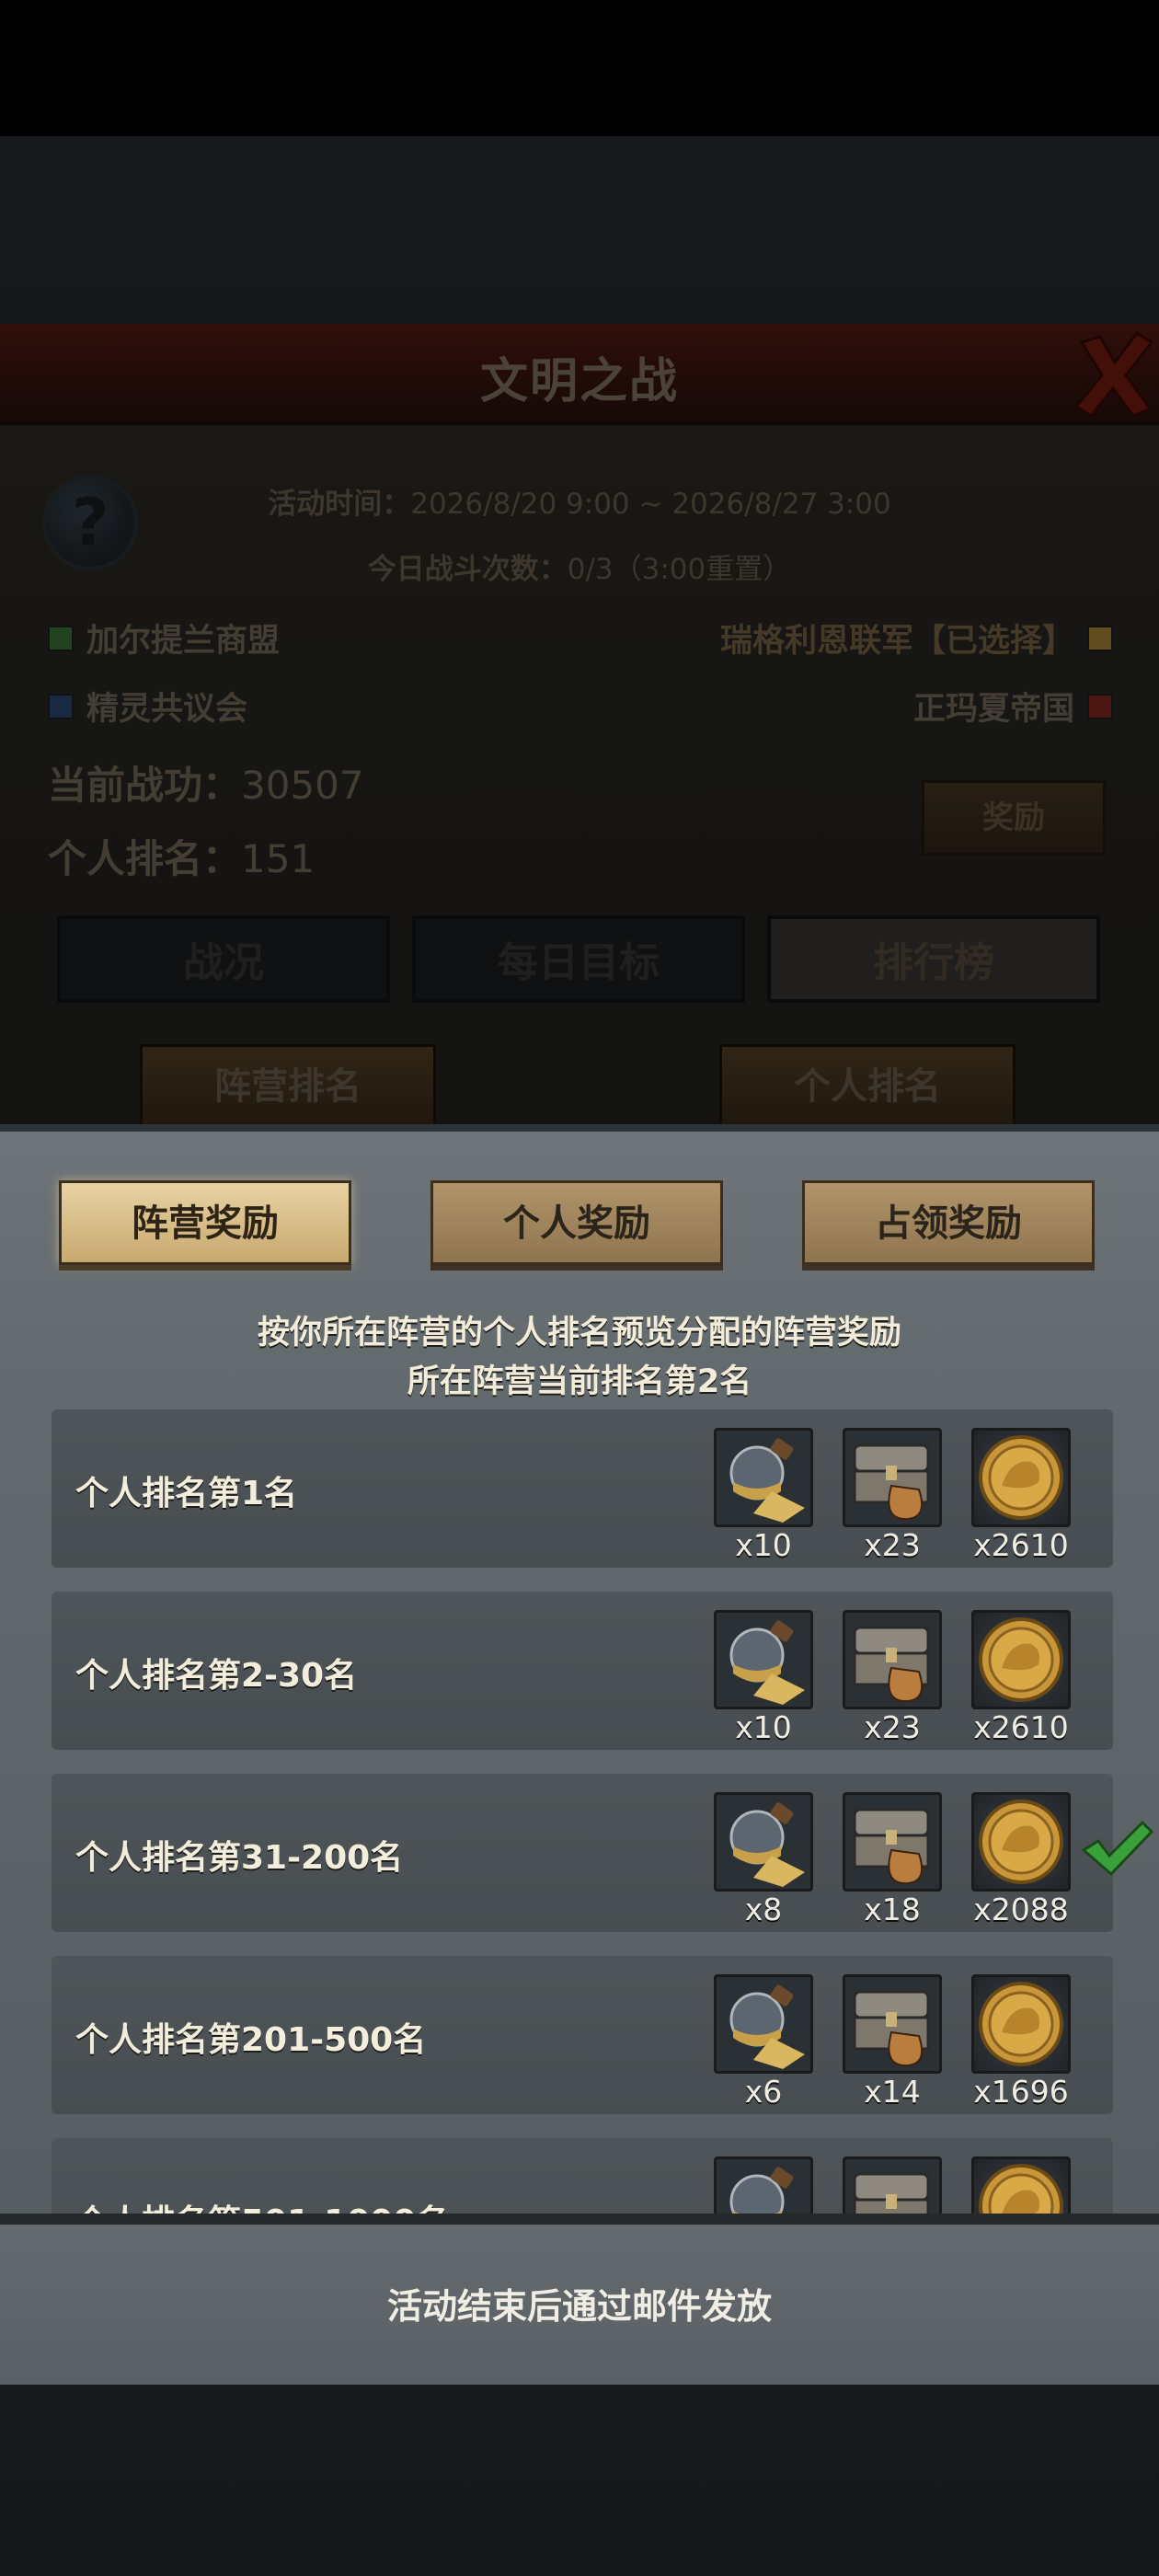 This screenshot has height=2576, width=1159. Describe the element at coordinates (205, 1222) in the screenshot. I see `tab-faction-reward: 阵营奖励` at that location.